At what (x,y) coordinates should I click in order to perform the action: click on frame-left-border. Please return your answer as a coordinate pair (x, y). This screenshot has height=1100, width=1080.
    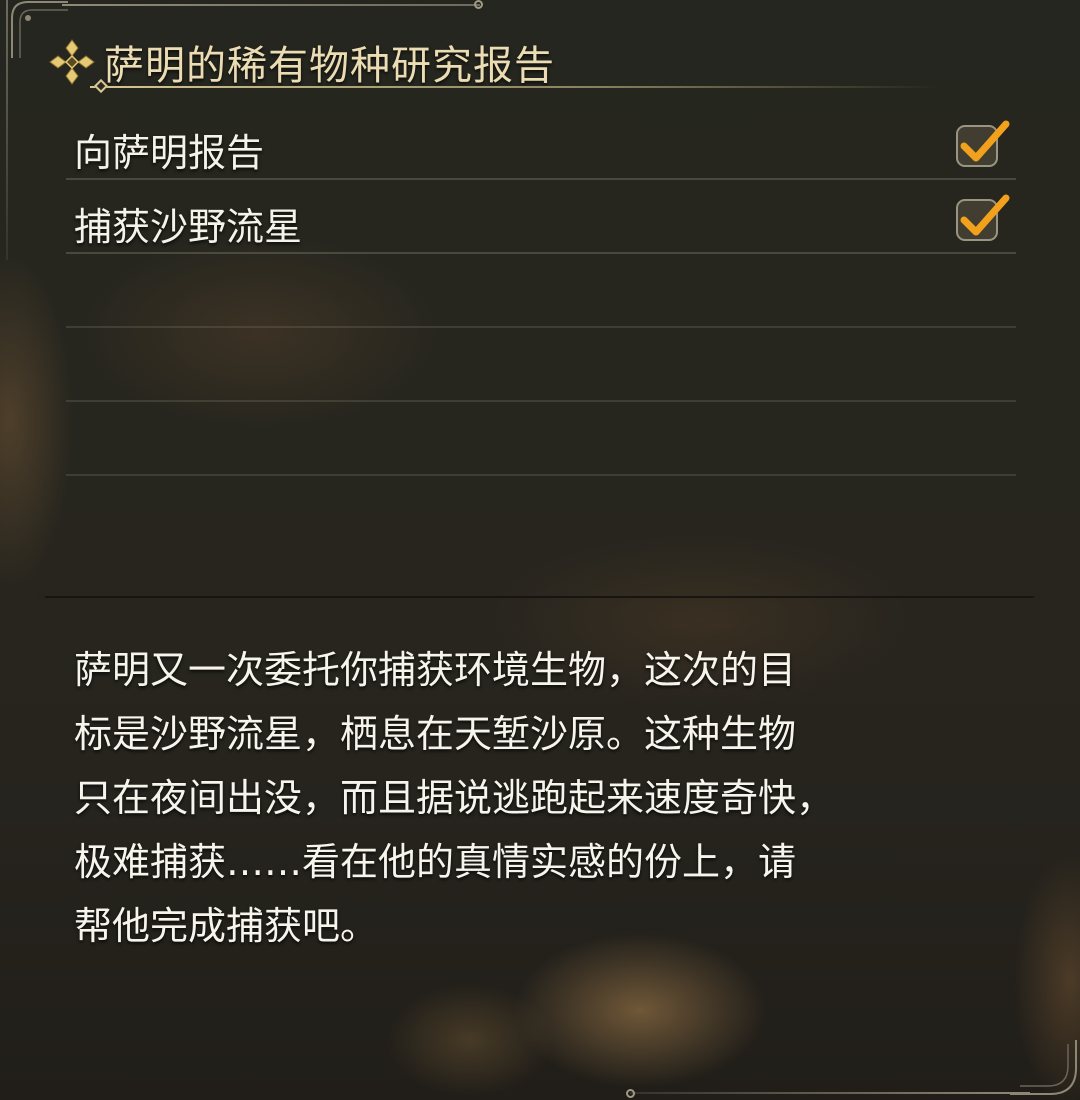
    Looking at the image, I should click on (7, 130).